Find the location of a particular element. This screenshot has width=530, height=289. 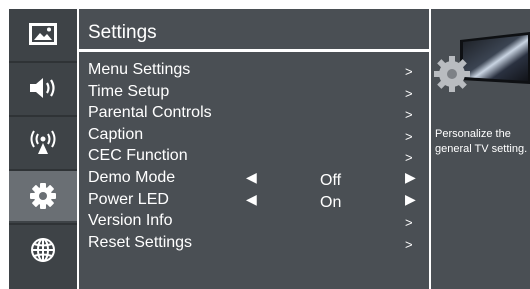

menu-item-cec-function: CEC Function > is located at coordinates (255, 156).